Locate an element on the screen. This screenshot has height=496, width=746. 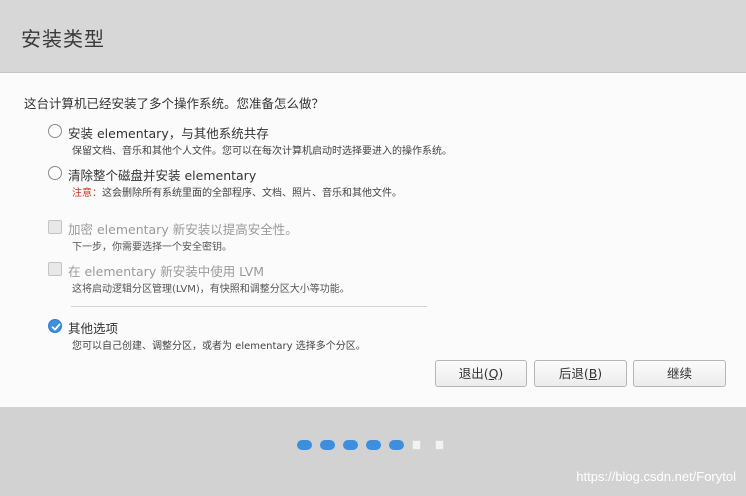
option-description: 您可以自己创建、调整分区，或者为 elementary 选择多个分区。 is located at coordinates (219, 346).